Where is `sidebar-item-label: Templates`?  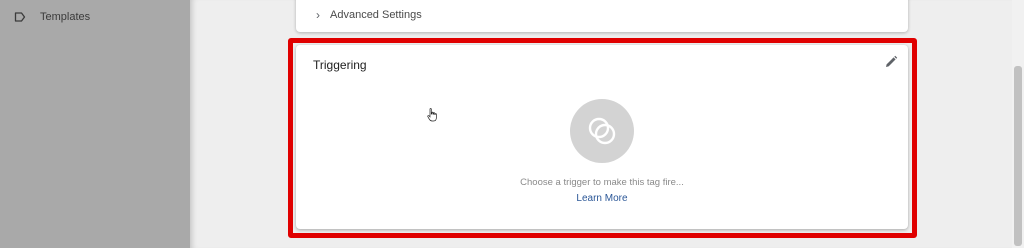 sidebar-item-label: Templates is located at coordinates (65, 17).